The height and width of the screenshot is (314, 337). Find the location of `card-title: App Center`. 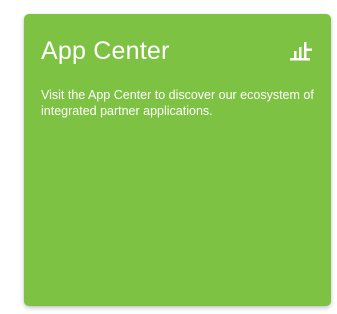

card-title: App Center is located at coordinates (105, 51).